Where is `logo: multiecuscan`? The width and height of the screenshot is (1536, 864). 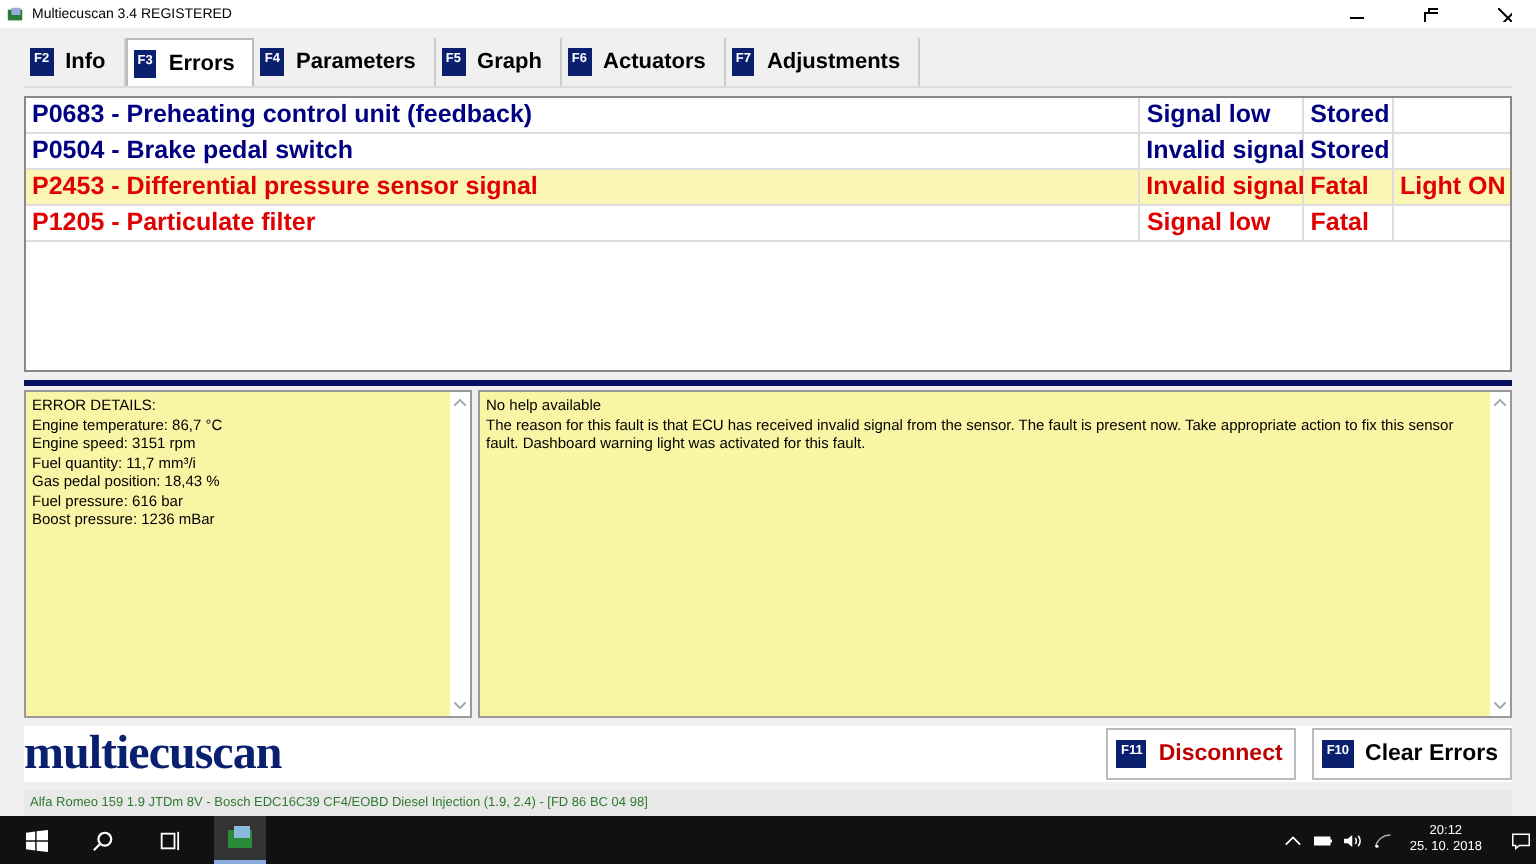 logo: multiecuscan is located at coordinates (153, 754).